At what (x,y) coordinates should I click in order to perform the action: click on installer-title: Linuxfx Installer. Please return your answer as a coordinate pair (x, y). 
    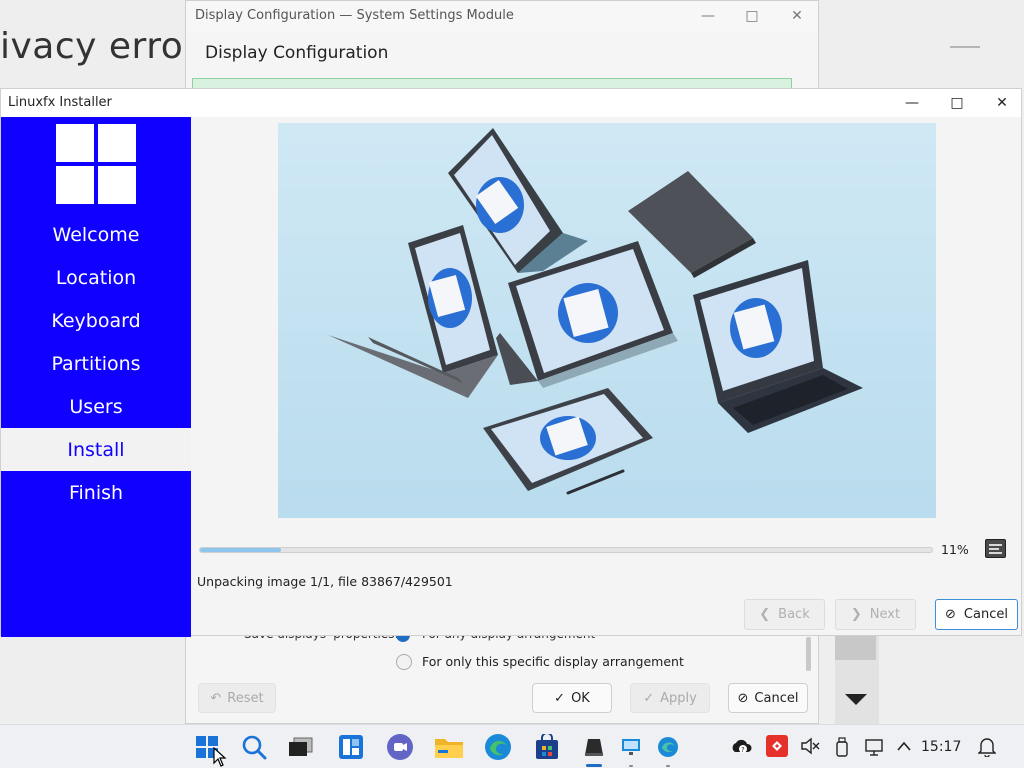
    Looking at the image, I should click on (60, 102).